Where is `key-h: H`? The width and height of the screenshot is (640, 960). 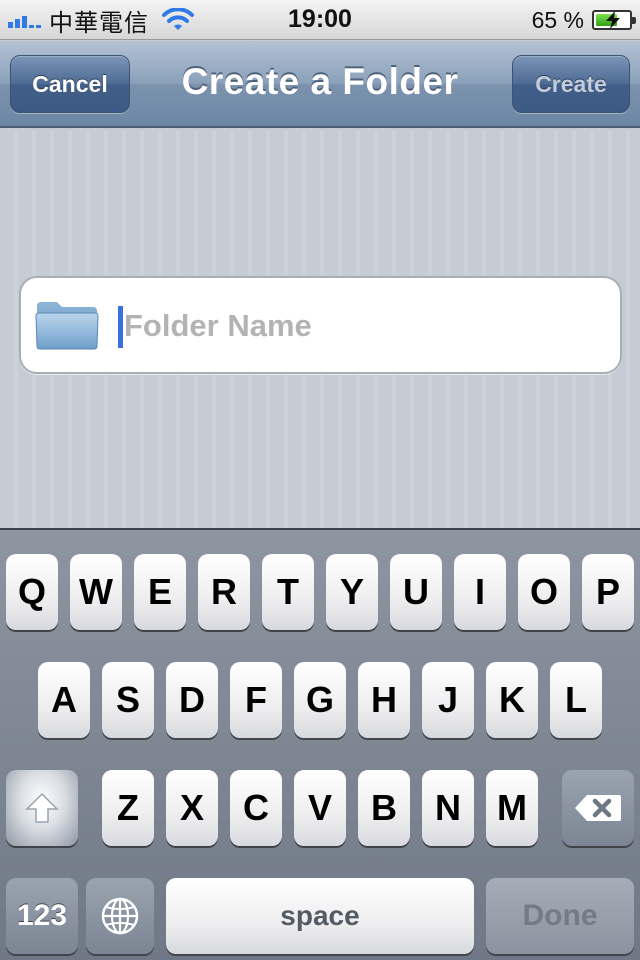
key-h: H is located at coordinates (384, 700).